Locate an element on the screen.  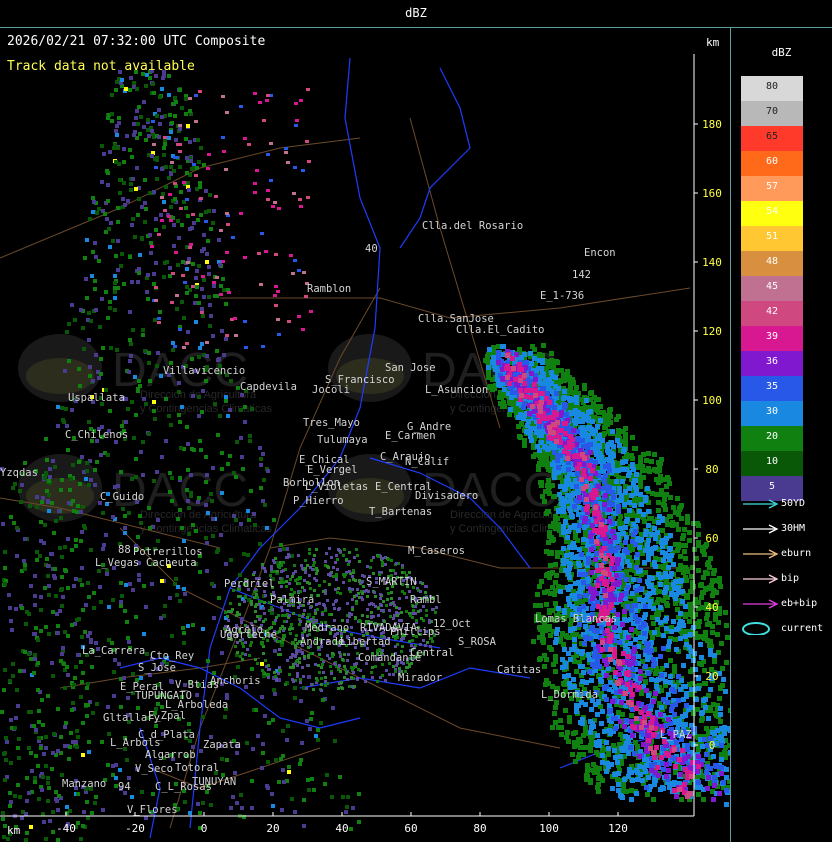
place-label: La_Carrera is located at coordinates (113, 651).